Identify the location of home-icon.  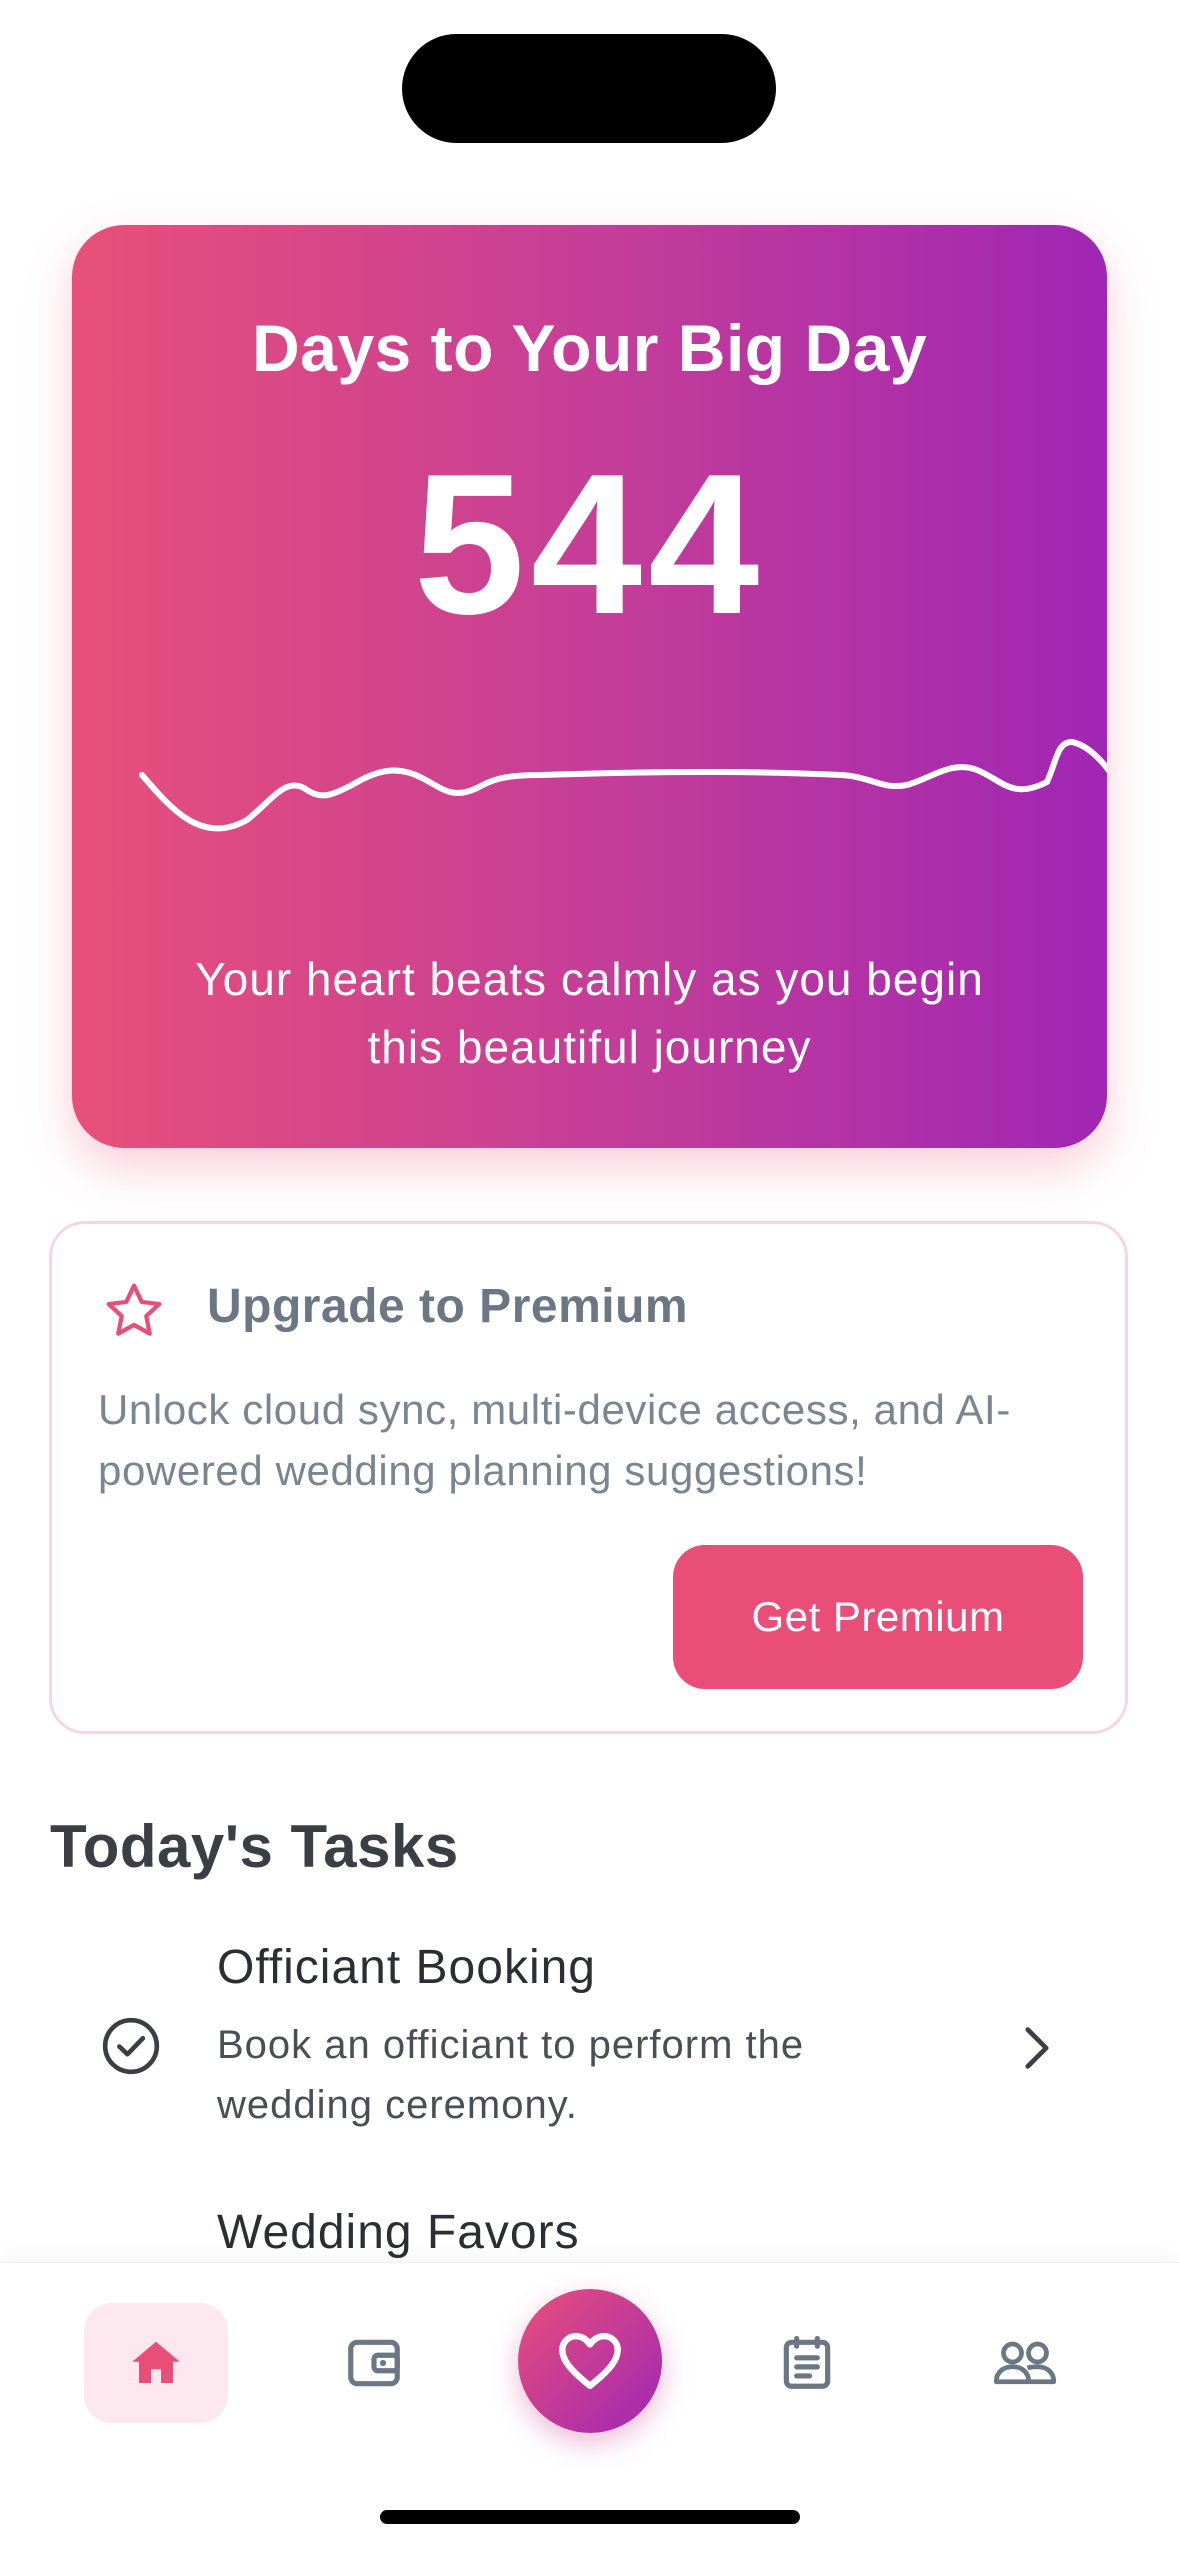
(156, 2362).